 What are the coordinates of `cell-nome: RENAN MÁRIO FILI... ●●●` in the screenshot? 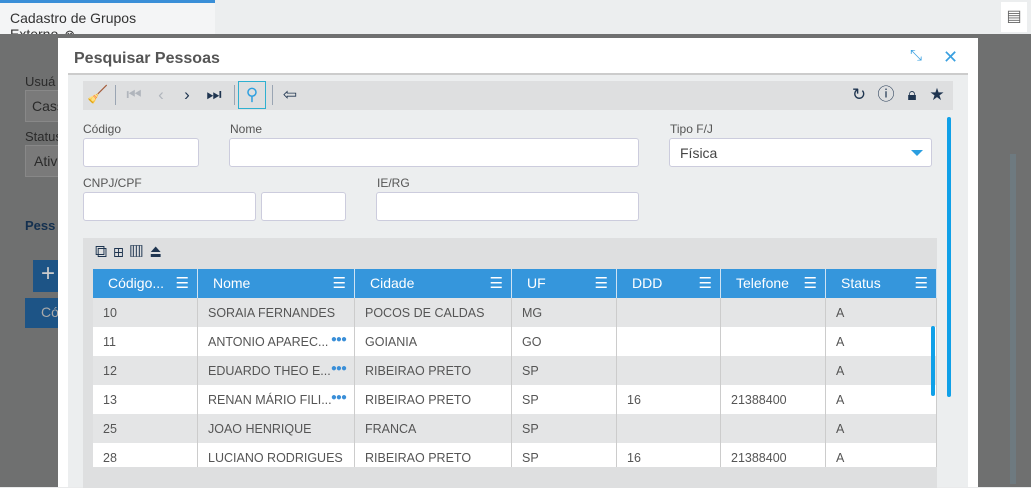 It's located at (276, 399).